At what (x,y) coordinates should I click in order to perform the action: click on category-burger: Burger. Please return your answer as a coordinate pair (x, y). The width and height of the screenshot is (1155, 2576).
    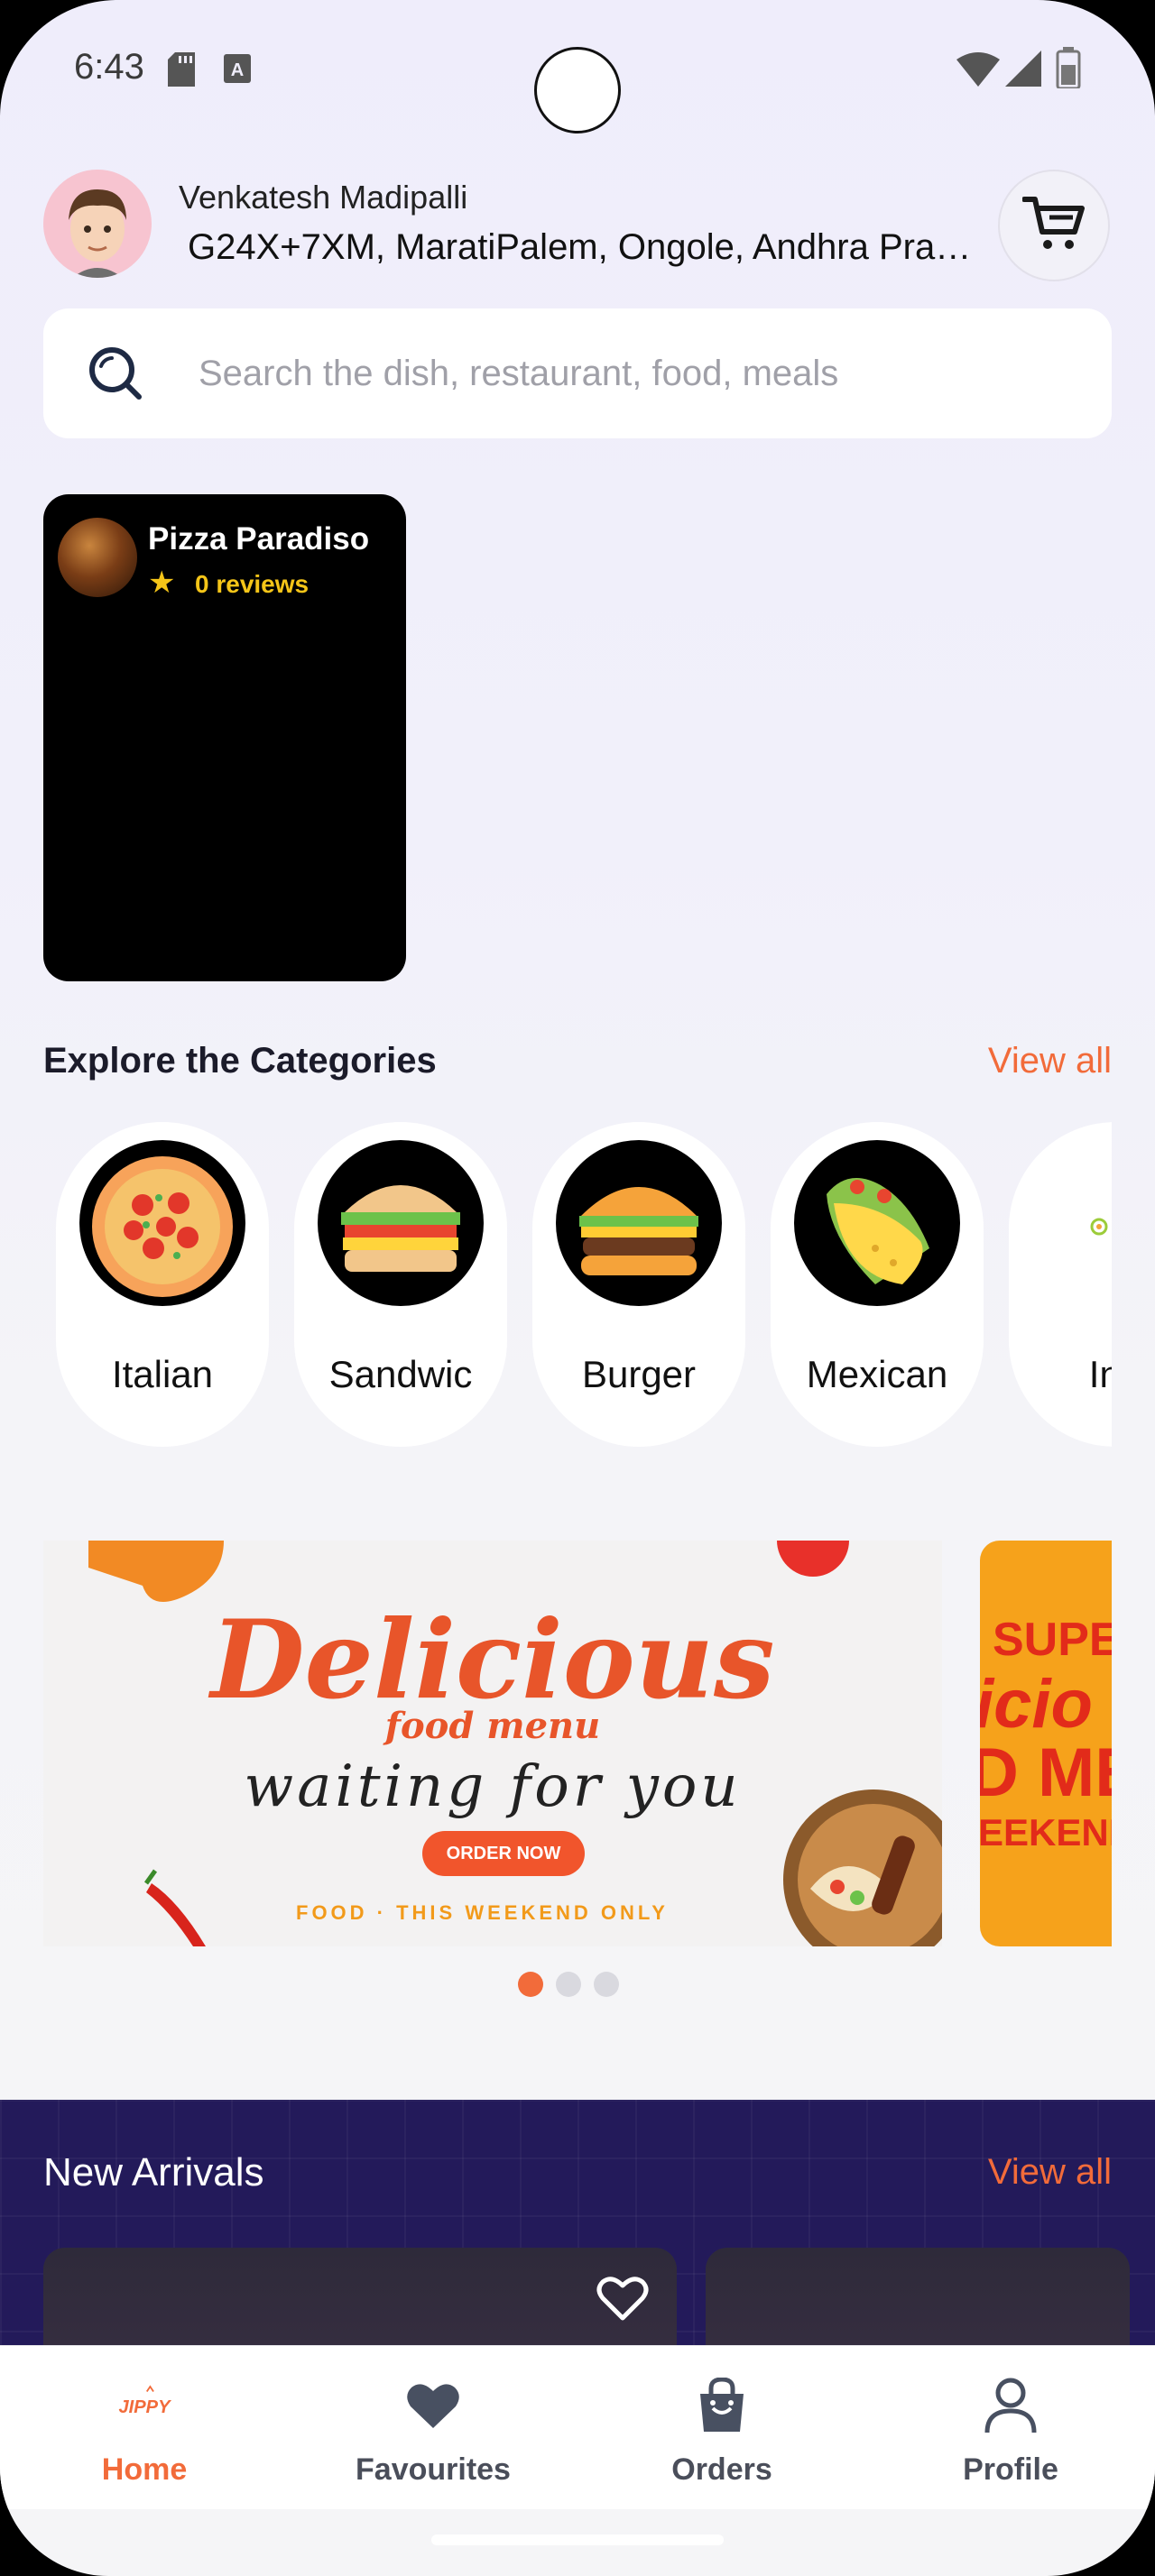
    Looking at the image, I should click on (638, 1284).